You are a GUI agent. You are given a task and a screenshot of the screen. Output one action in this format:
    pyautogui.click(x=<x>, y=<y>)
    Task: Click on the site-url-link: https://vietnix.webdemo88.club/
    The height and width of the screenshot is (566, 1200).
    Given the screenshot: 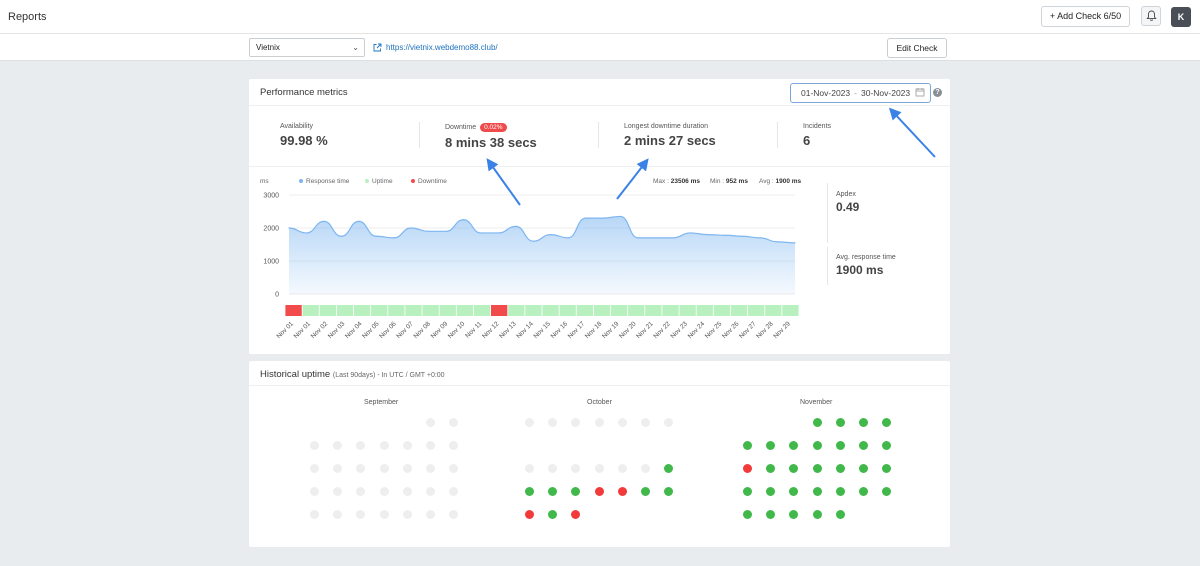 What is the action you would take?
    pyautogui.click(x=442, y=47)
    